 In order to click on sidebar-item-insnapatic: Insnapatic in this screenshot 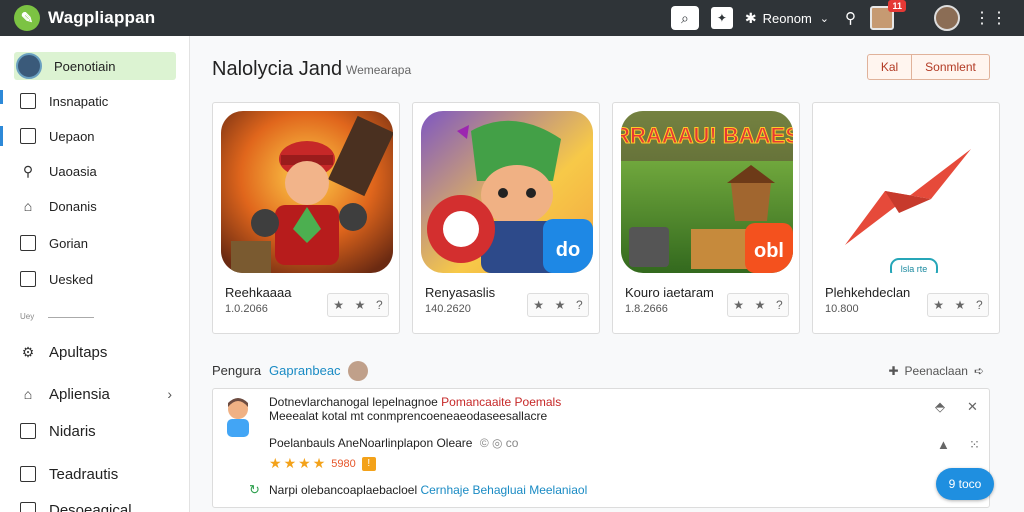, I will do `click(97, 101)`.